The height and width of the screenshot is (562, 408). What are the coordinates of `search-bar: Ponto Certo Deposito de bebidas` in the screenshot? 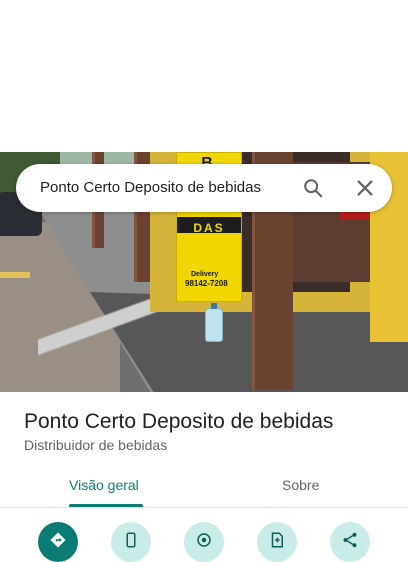 It's located at (204, 188).